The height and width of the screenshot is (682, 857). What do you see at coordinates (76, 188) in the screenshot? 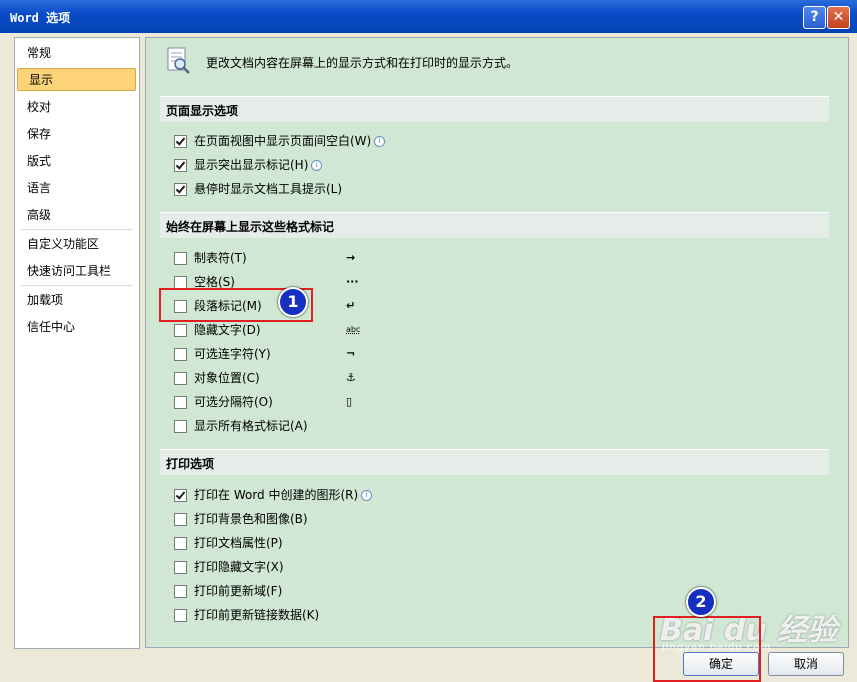
I see `nav-item-language: 语言` at bounding box center [76, 188].